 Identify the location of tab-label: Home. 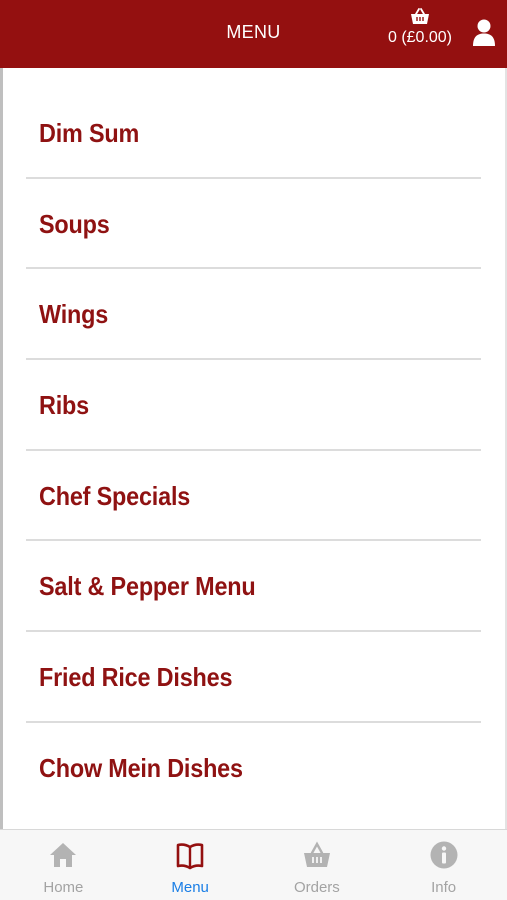
(63, 887).